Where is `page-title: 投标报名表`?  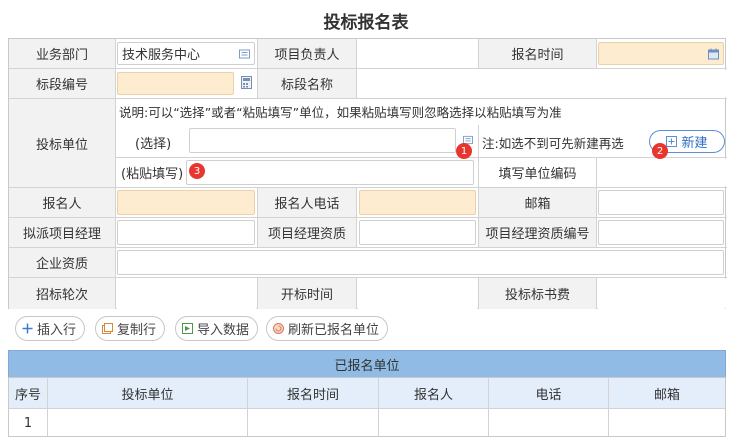 page-title: 投标报名表 is located at coordinates (366, 23).